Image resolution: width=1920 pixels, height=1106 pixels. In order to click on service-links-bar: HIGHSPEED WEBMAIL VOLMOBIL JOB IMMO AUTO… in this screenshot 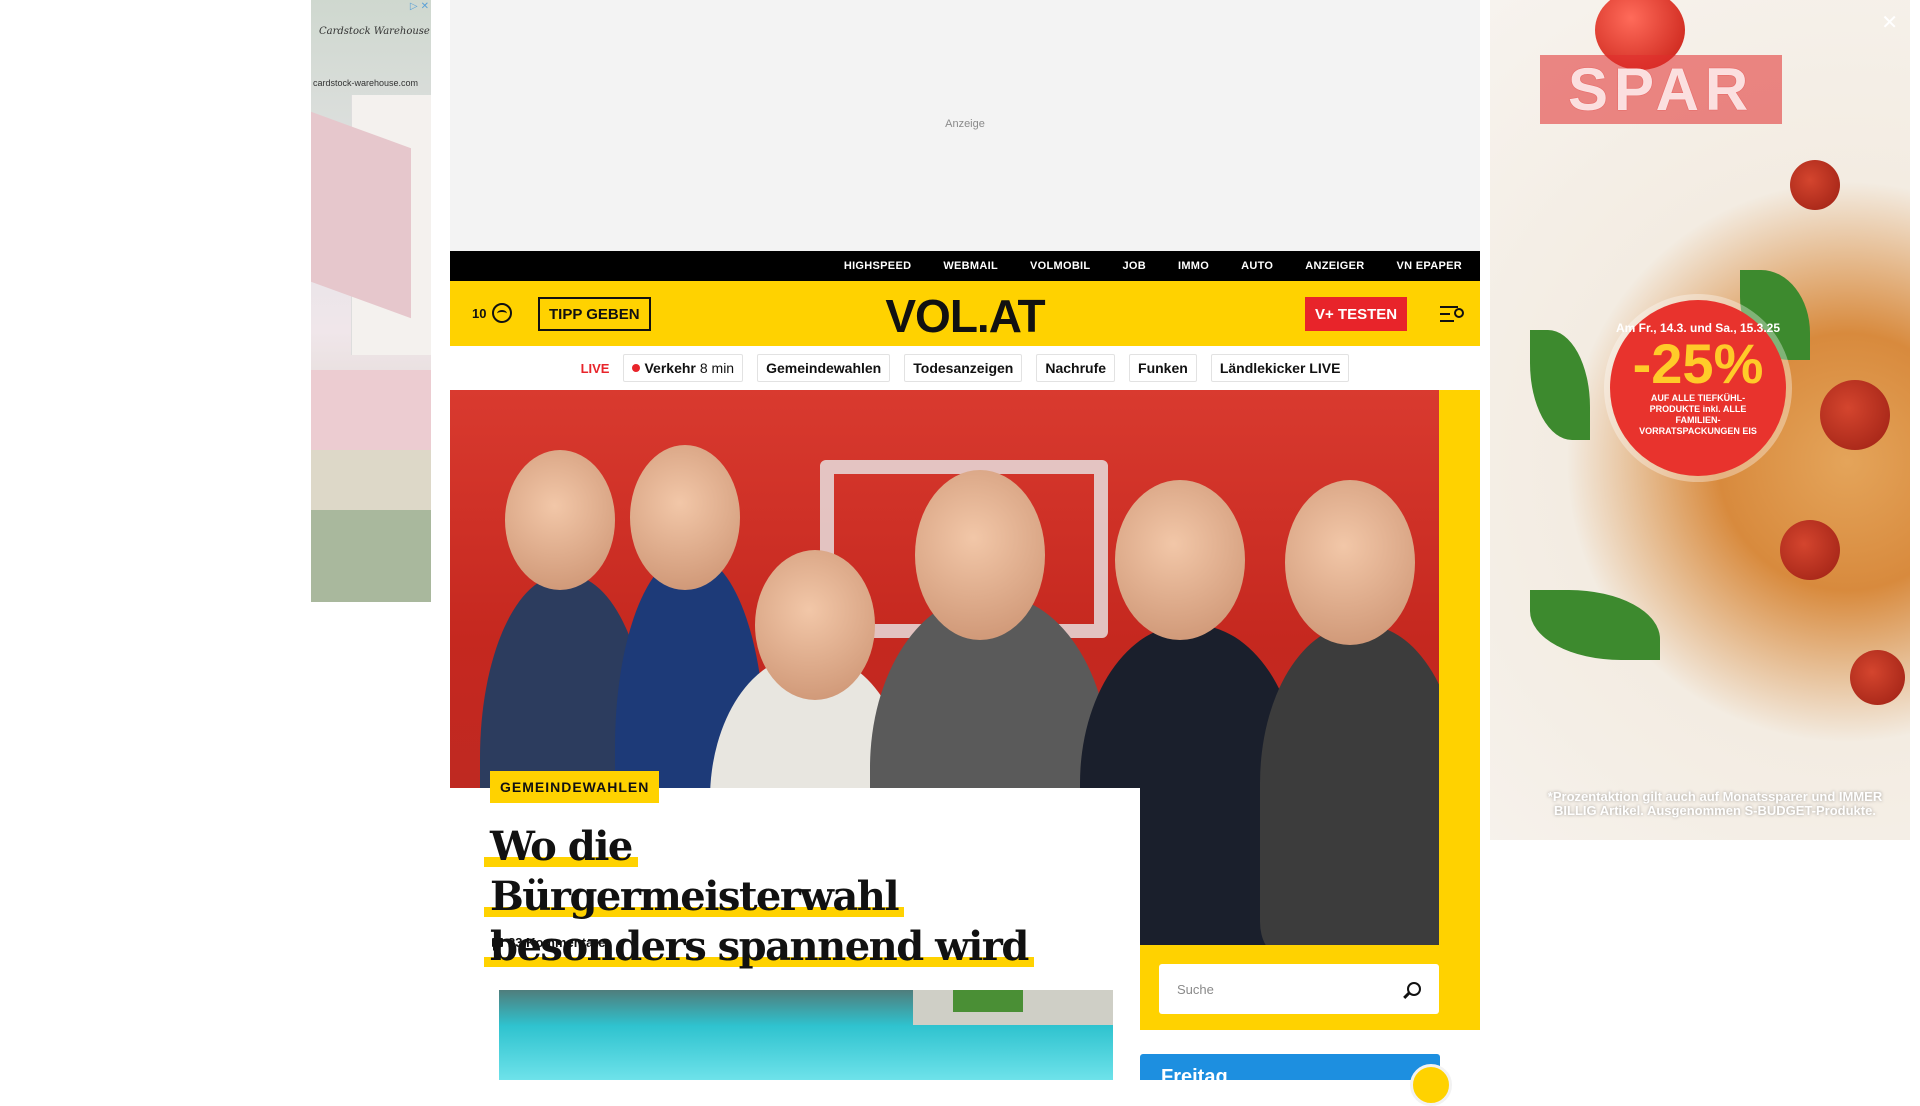, I will do `click(965, 266)`.